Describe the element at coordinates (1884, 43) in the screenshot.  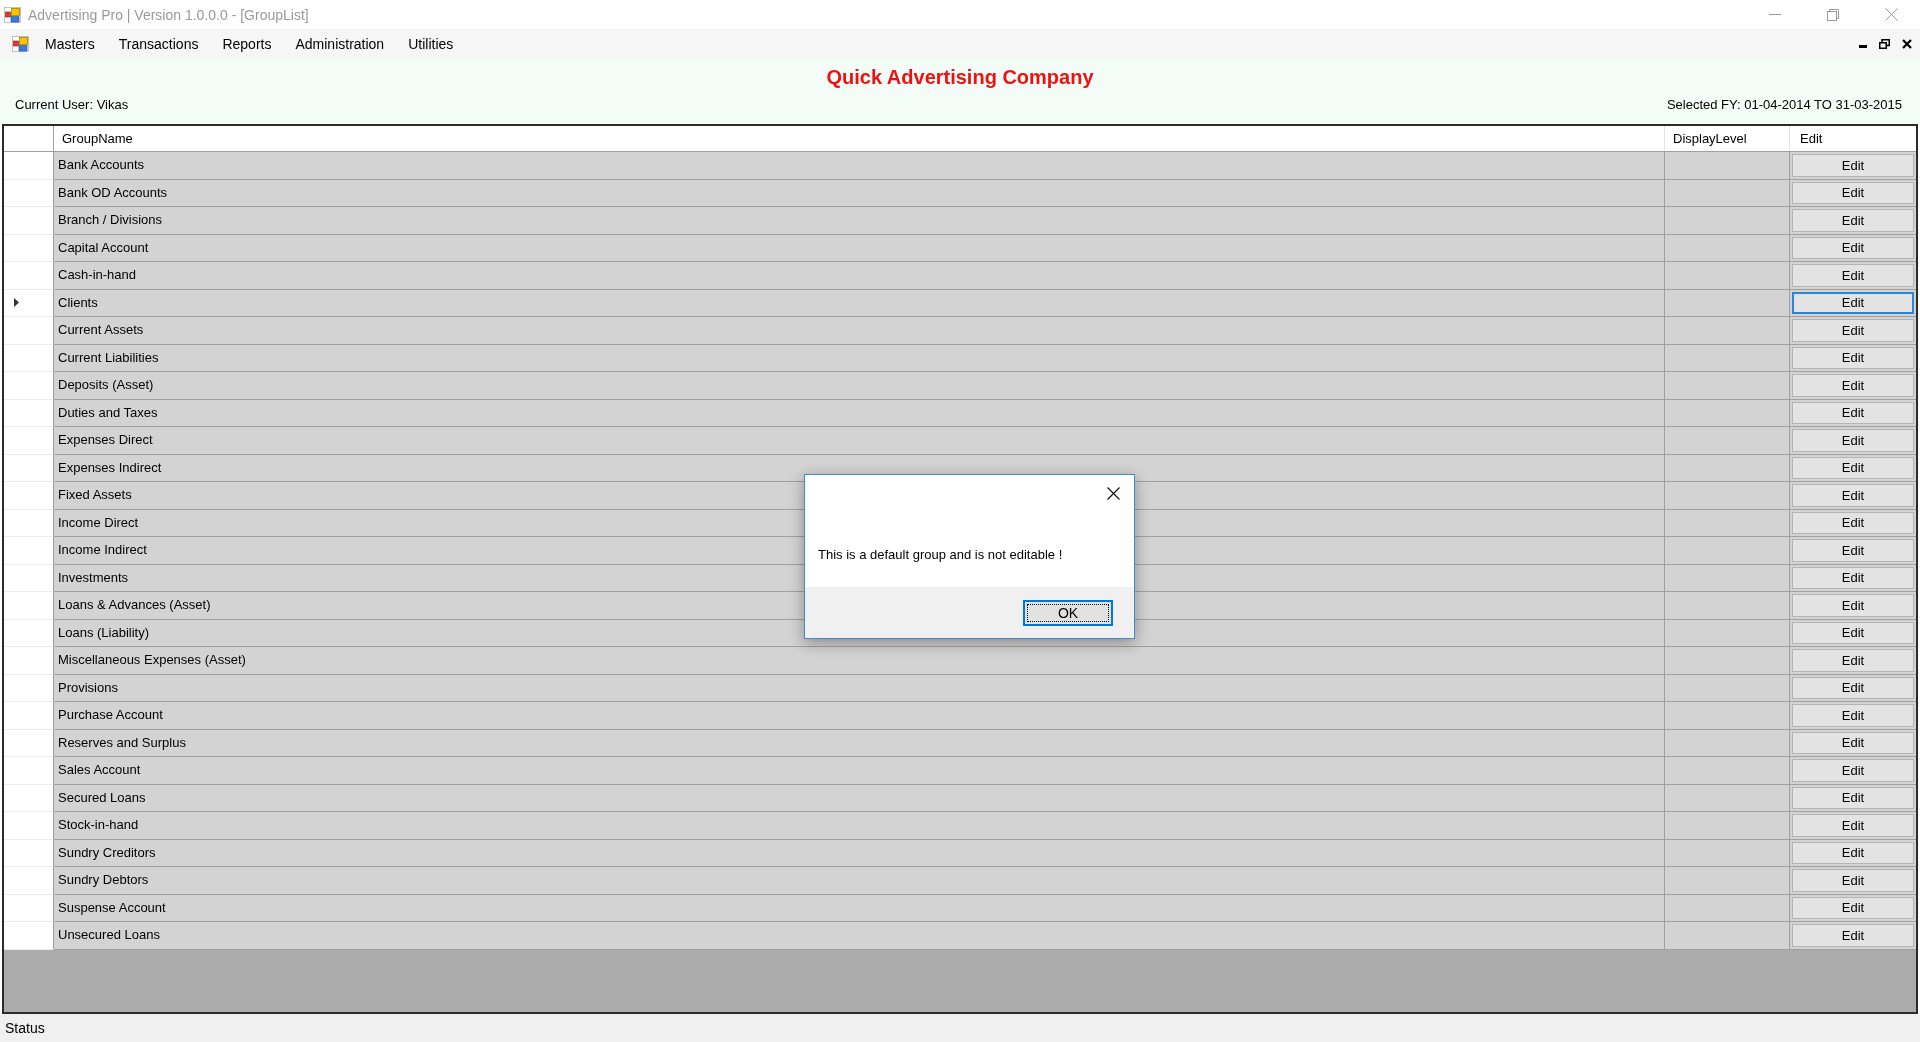
I see `restore-icon` at that location.